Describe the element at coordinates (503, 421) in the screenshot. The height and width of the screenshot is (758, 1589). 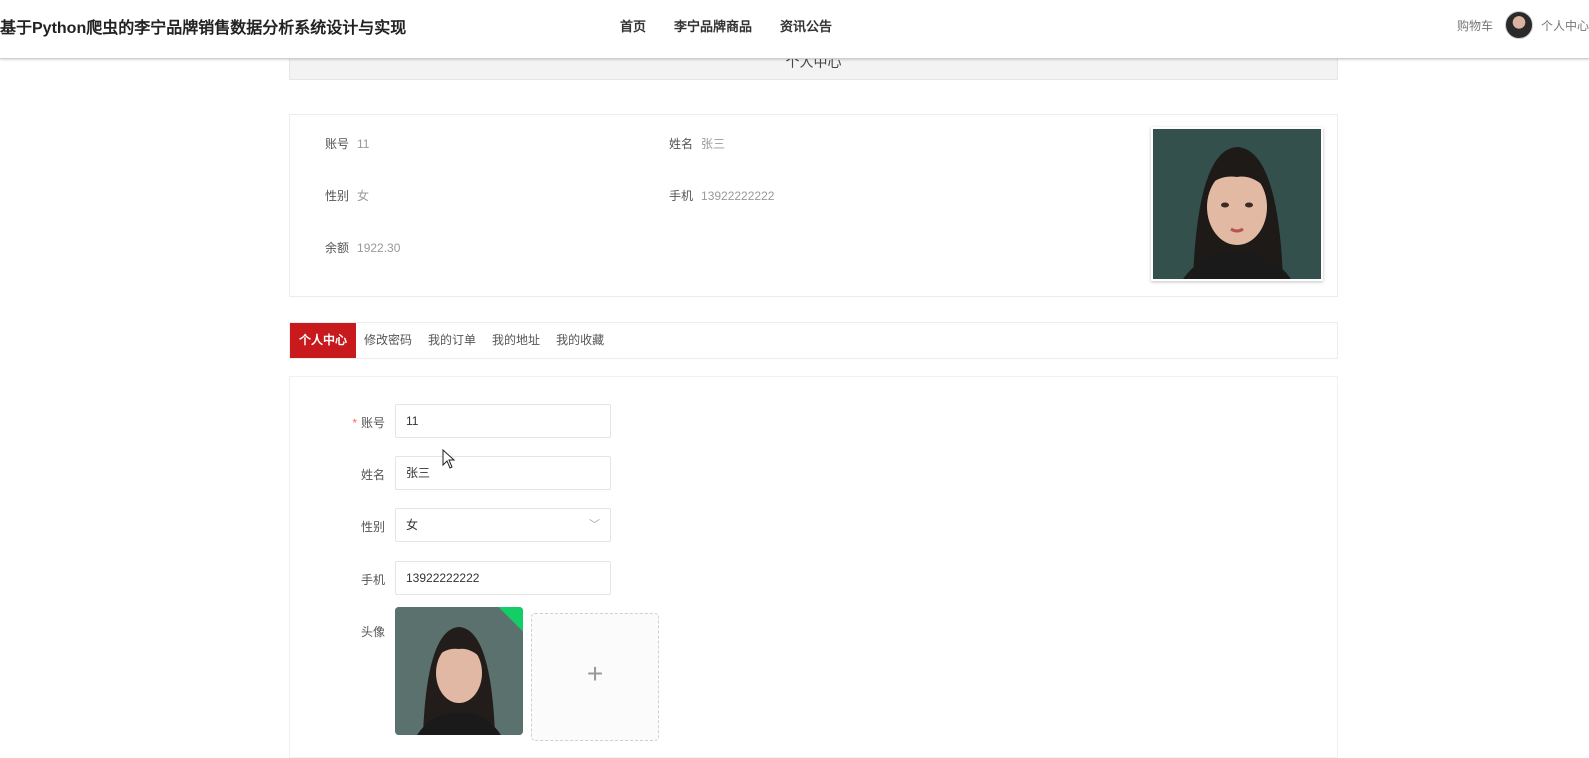
I see `account-field: 11` at that location.